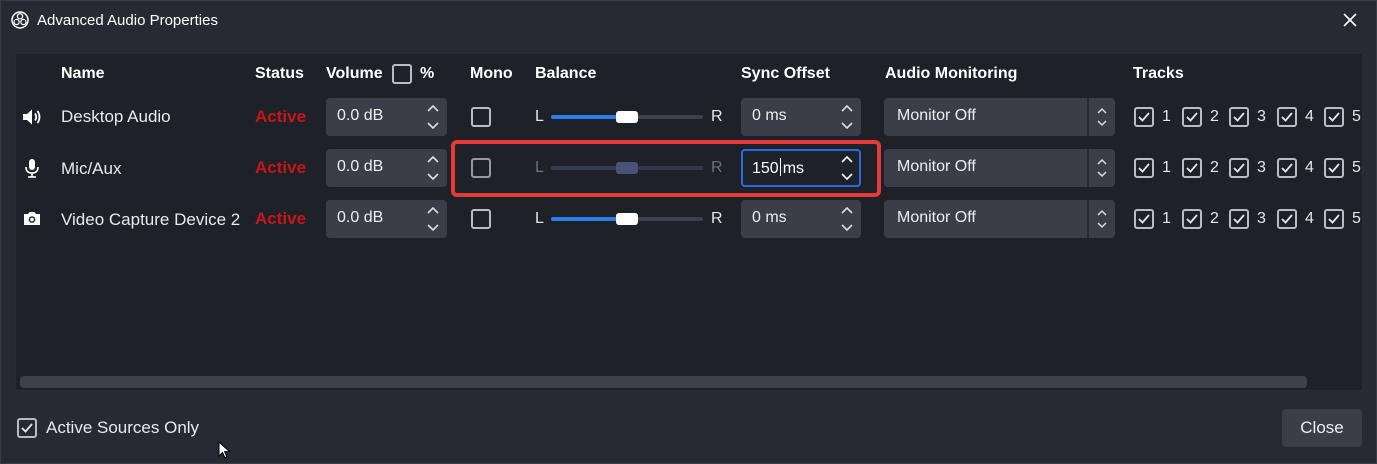  Describe the element at coordinates (151, 219) in the screenshot. I see `source-name: Video Capture Device 2` at that location.